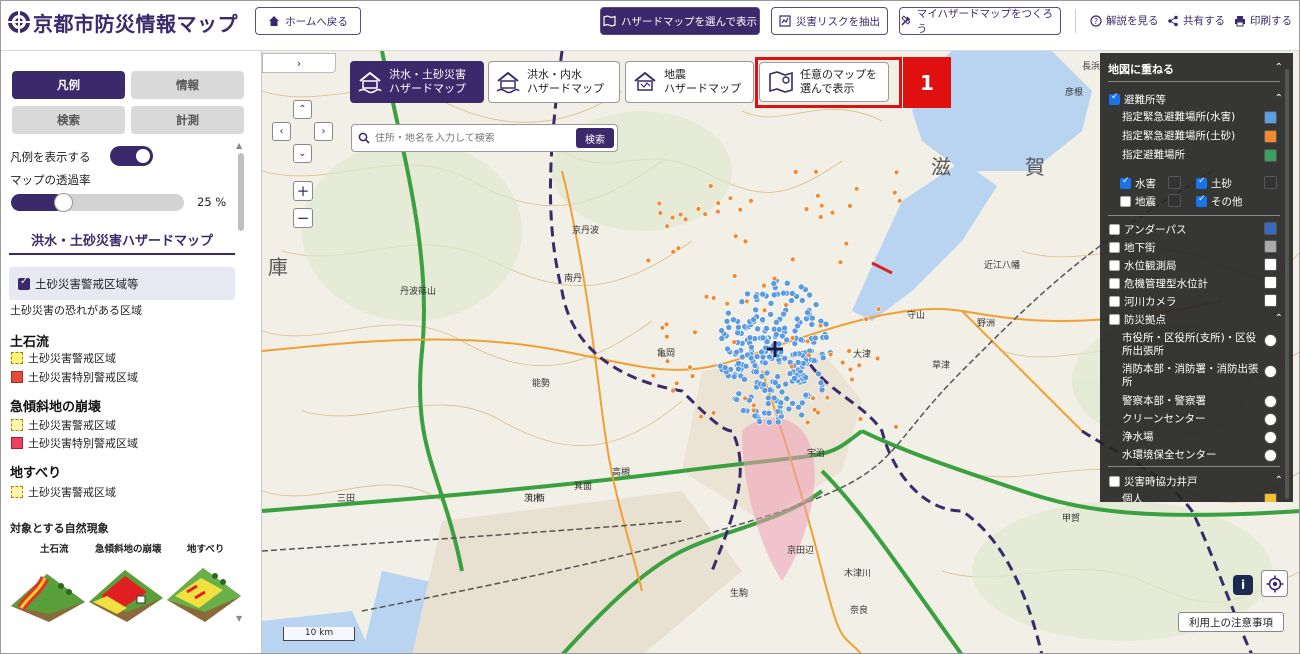 The width and height of the screenshot is (1300, 654). I want to click on underpass-layer-row: アンダーパス, so click(1147, 229).